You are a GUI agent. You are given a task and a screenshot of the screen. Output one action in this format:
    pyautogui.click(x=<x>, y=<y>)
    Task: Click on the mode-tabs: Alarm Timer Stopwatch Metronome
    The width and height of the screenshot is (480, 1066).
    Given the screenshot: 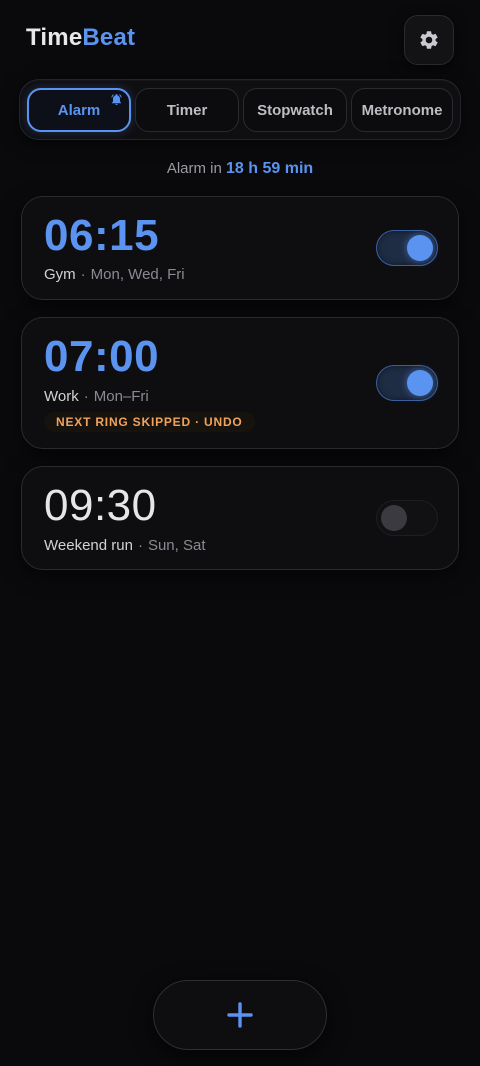 What is the action you would take?
    pyautogui.click(x=240, y=109)
    